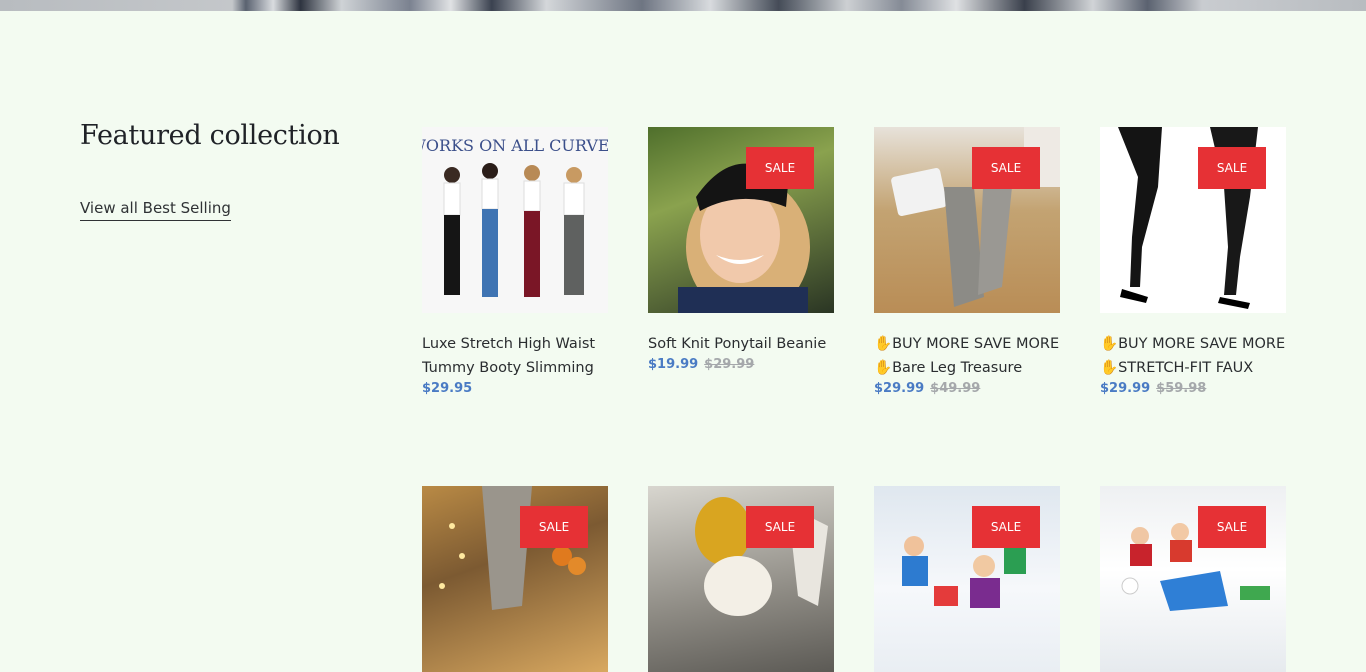 This screenshot has width=1366, height=672. I want to click on compare-price: $29.99, so click(729, 364).